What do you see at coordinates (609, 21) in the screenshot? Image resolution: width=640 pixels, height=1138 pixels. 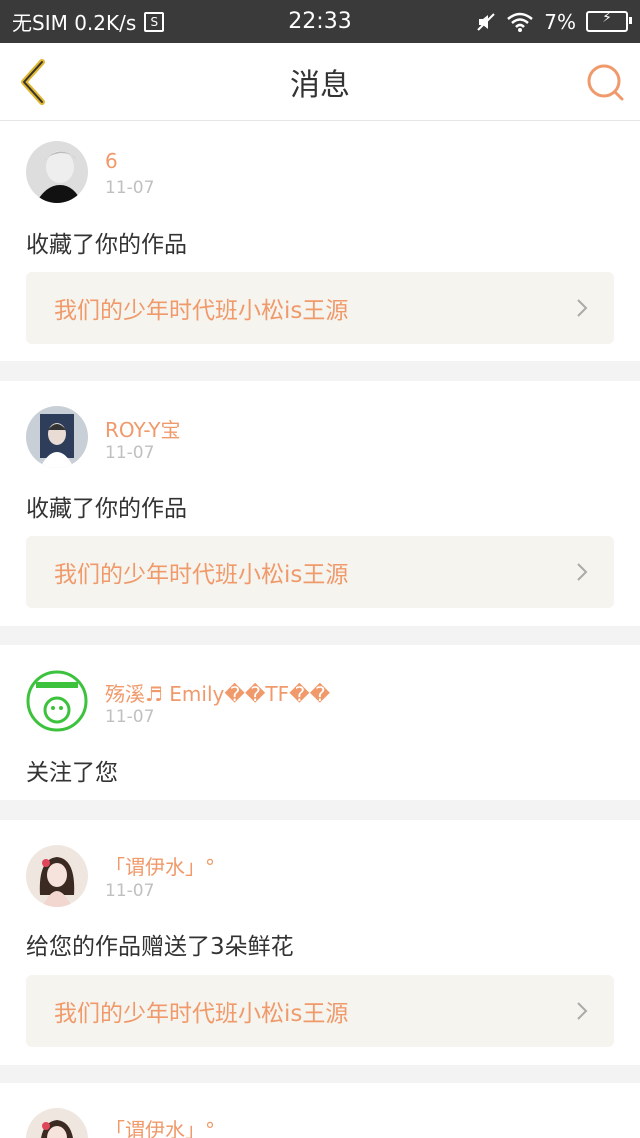 I see `battery-charging-icon: ⚡` at bounding box center [609, 21].